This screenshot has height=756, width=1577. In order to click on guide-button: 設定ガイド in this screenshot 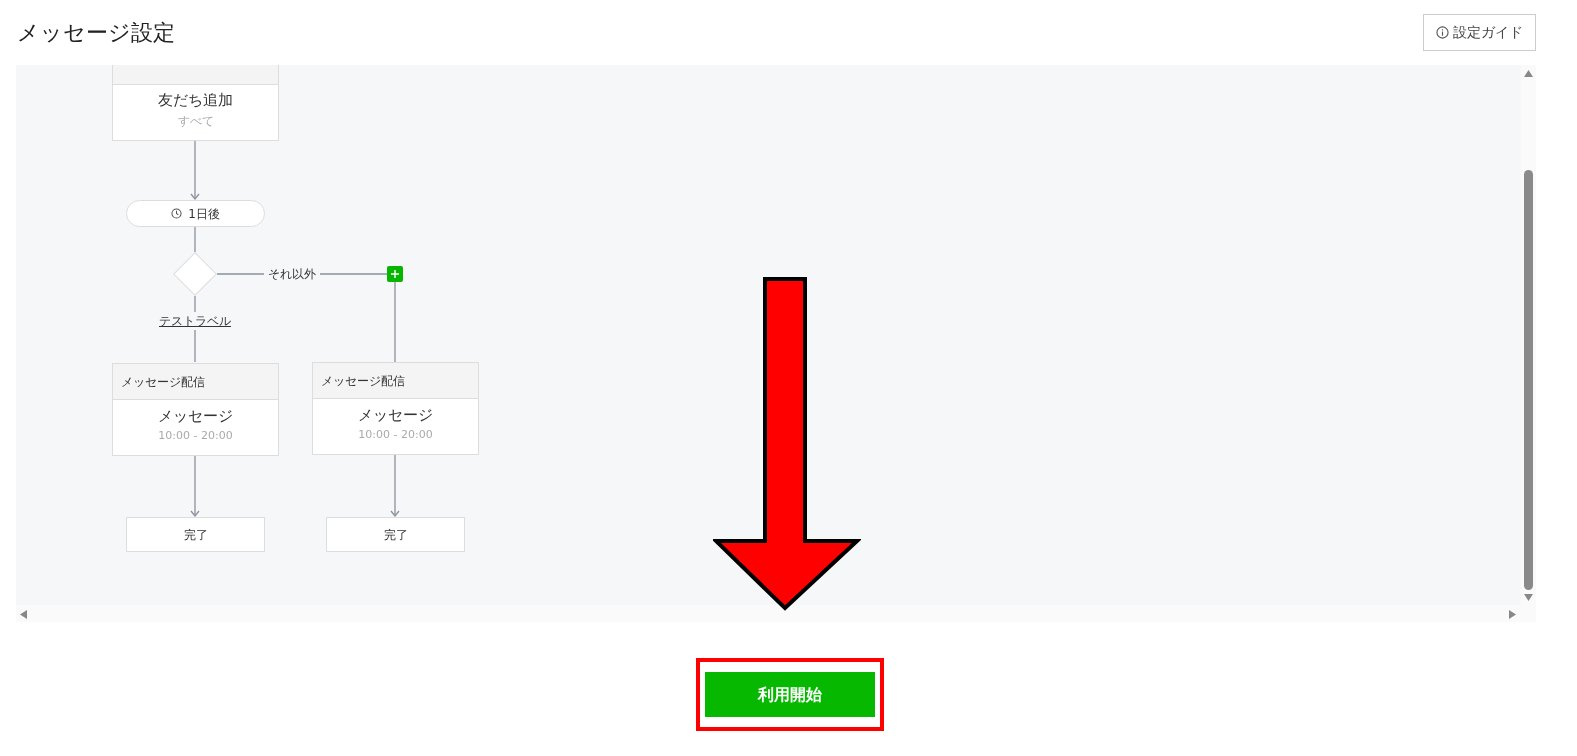, I will do `click(1479, 32)`.